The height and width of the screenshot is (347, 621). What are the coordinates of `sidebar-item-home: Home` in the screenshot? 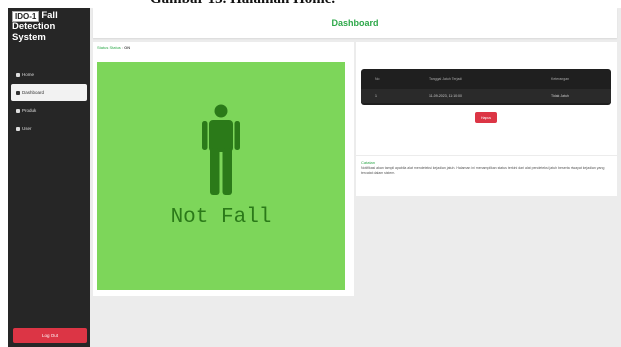 It's located at (49, 74).